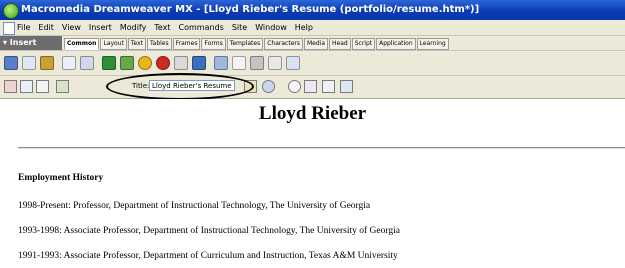  I want to click on tab-script: Script, so click(363, 44).